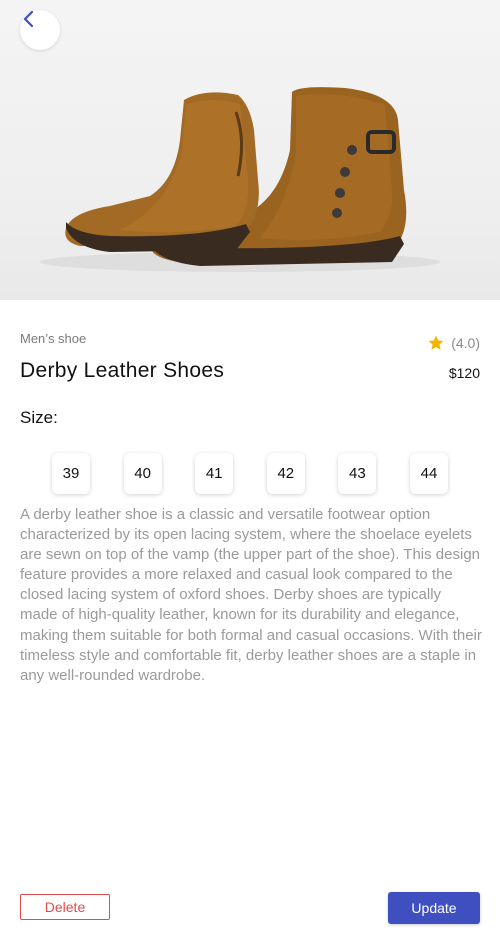  I want to click on size-option-40: 40, so click(142, 473).